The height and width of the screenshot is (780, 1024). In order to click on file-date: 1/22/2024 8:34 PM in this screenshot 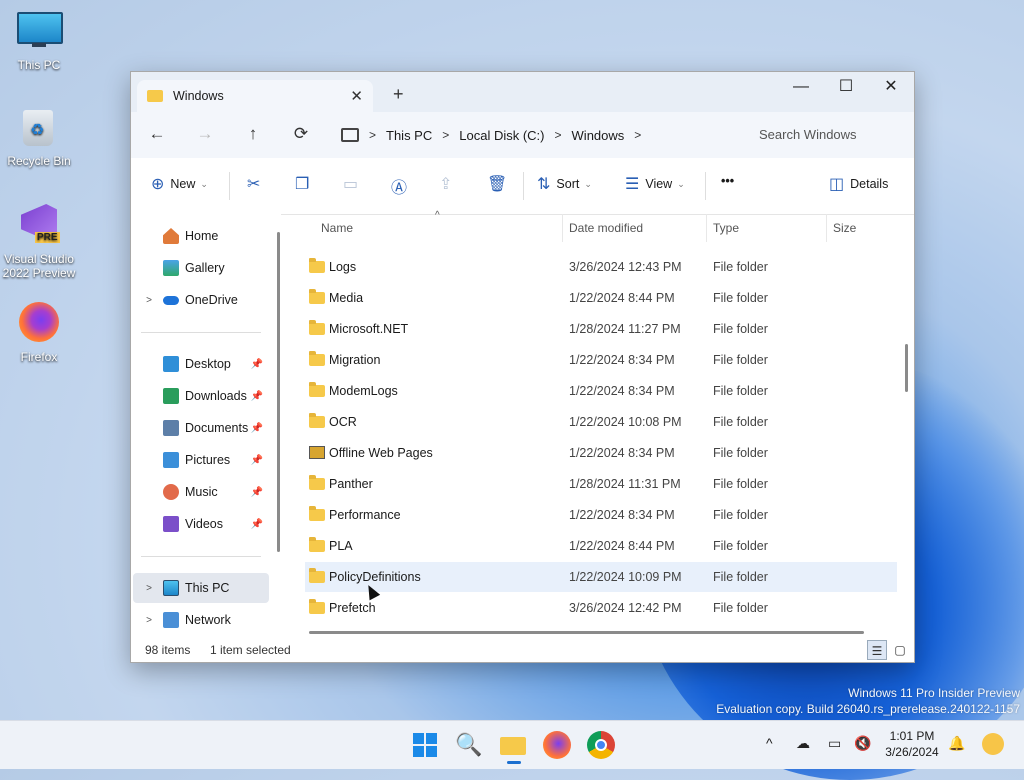, I will do `click(622, 453)`.